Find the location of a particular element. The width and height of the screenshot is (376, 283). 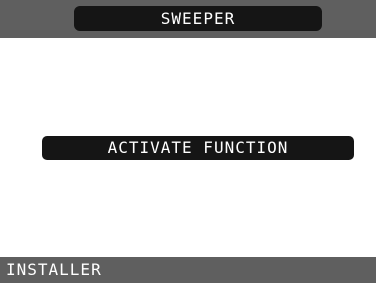

header-bar: SWEEPER is located at coordinates (188, 19).